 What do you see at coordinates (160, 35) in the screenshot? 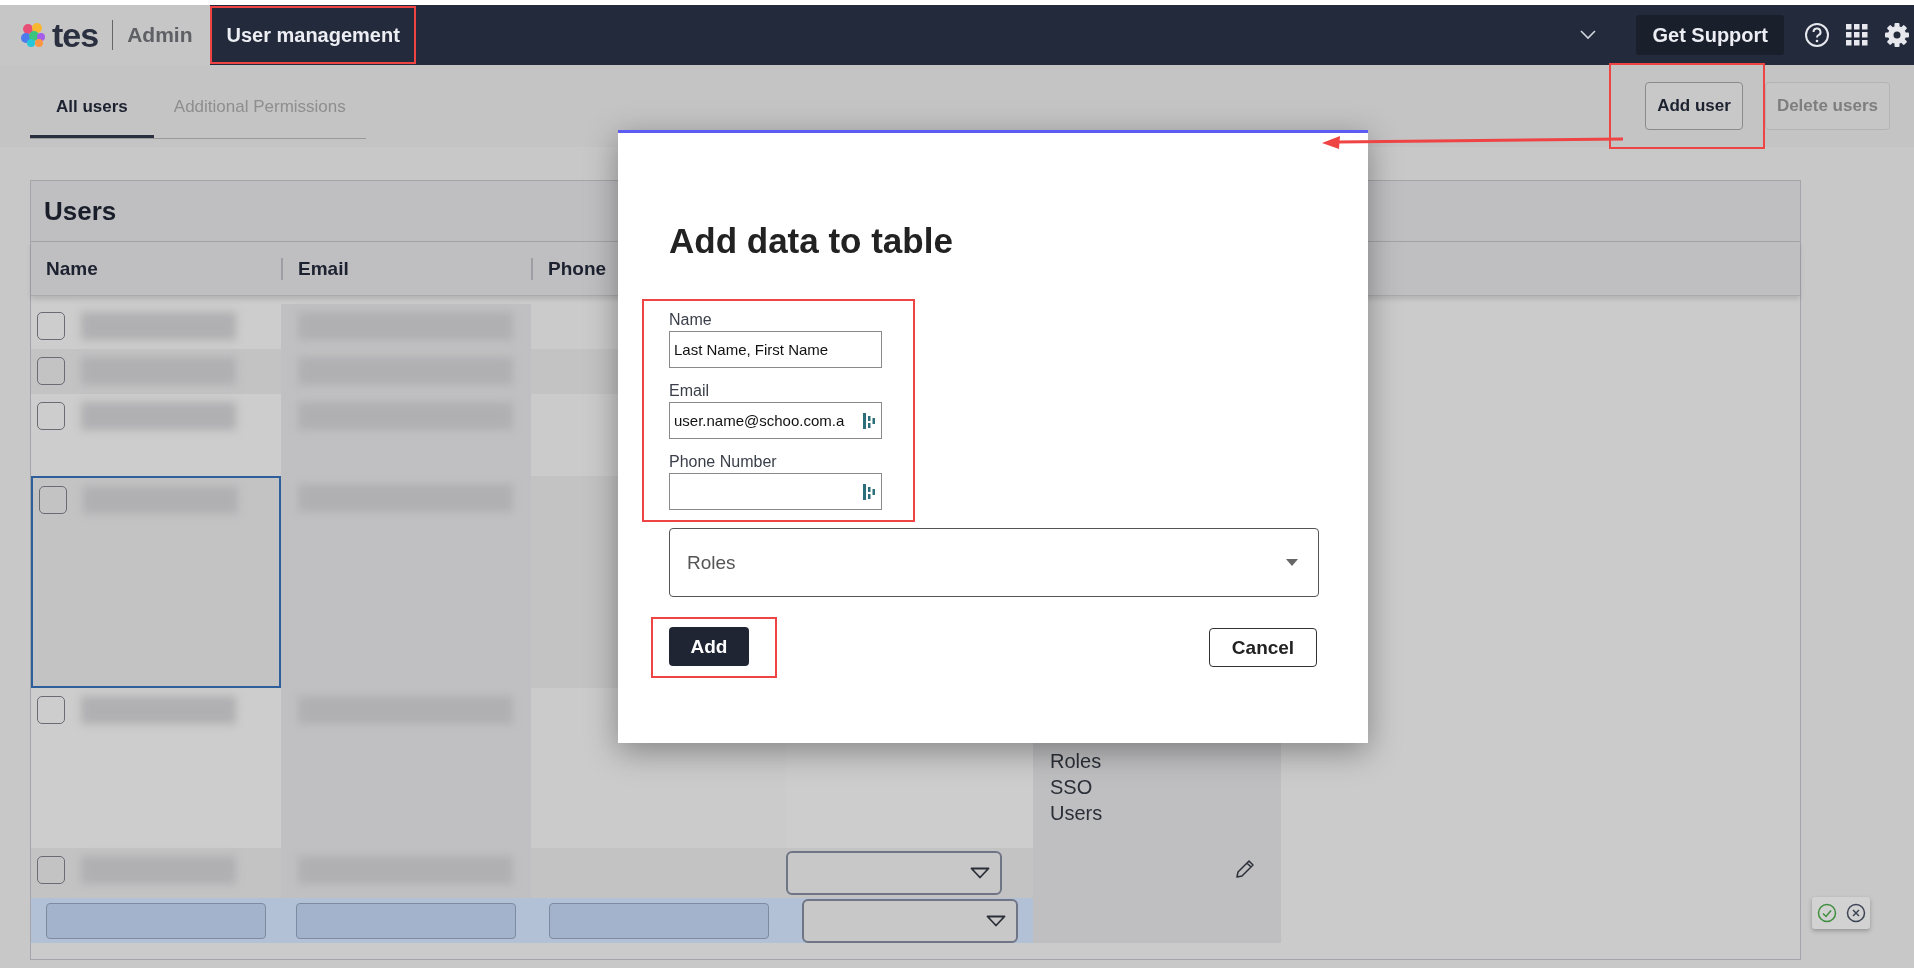
I see `app-name: Admin` at bounding box center [160, 35].